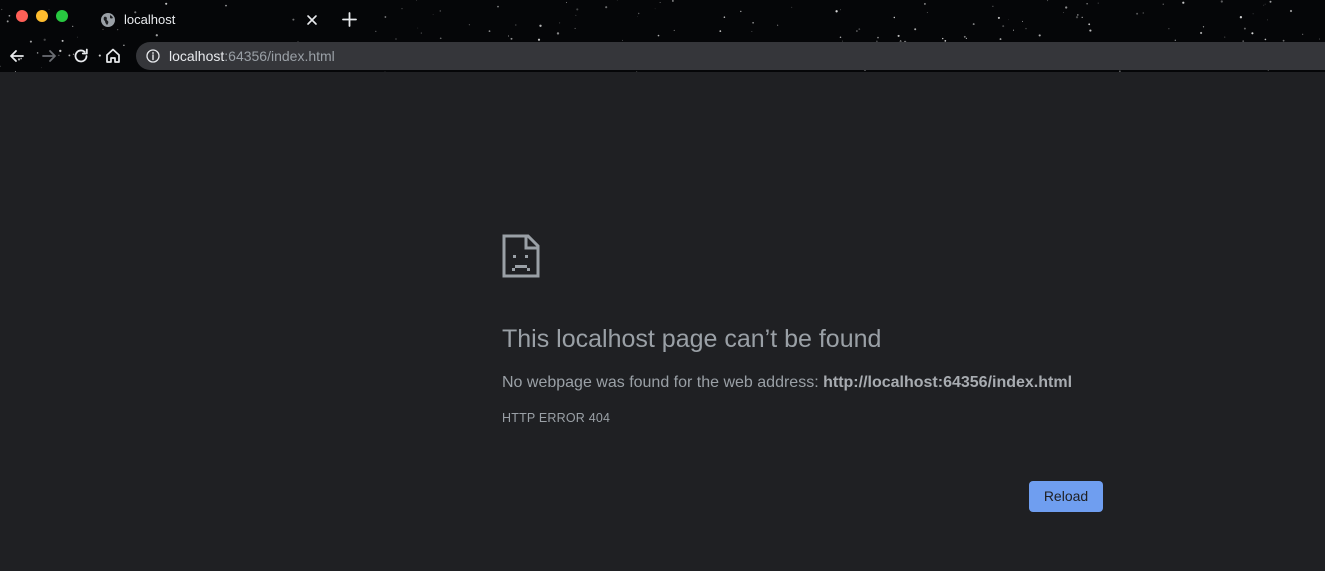 Image resolution: width=1325 pixels, height=571 pixels. I want to click on home-icon, so click(113, 56).